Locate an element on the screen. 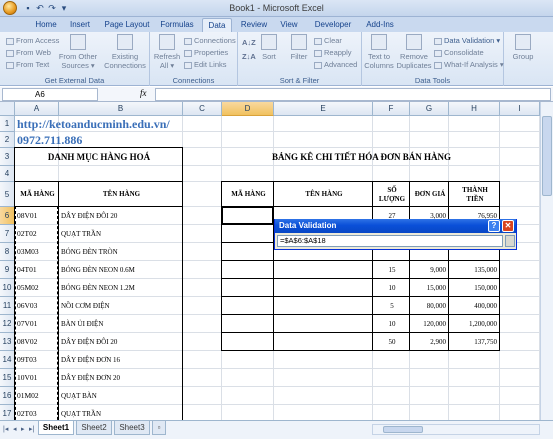  source-range-input: =$A$6:$A$18 is located at coordinates (390, 241).